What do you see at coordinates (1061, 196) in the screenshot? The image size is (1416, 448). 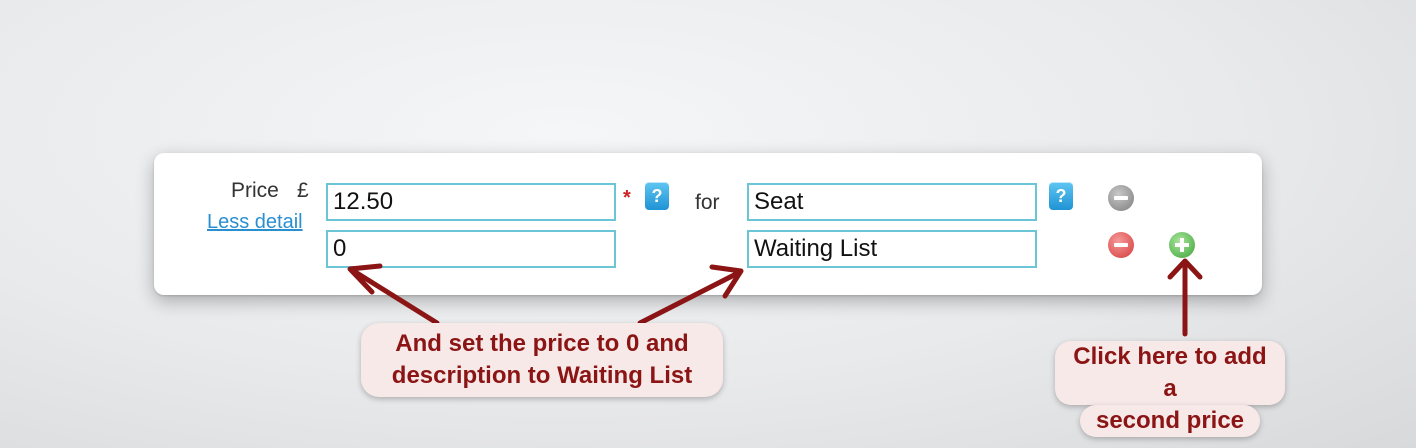 I see `description-help-icon: ?` at bounding box center [1061, 196].